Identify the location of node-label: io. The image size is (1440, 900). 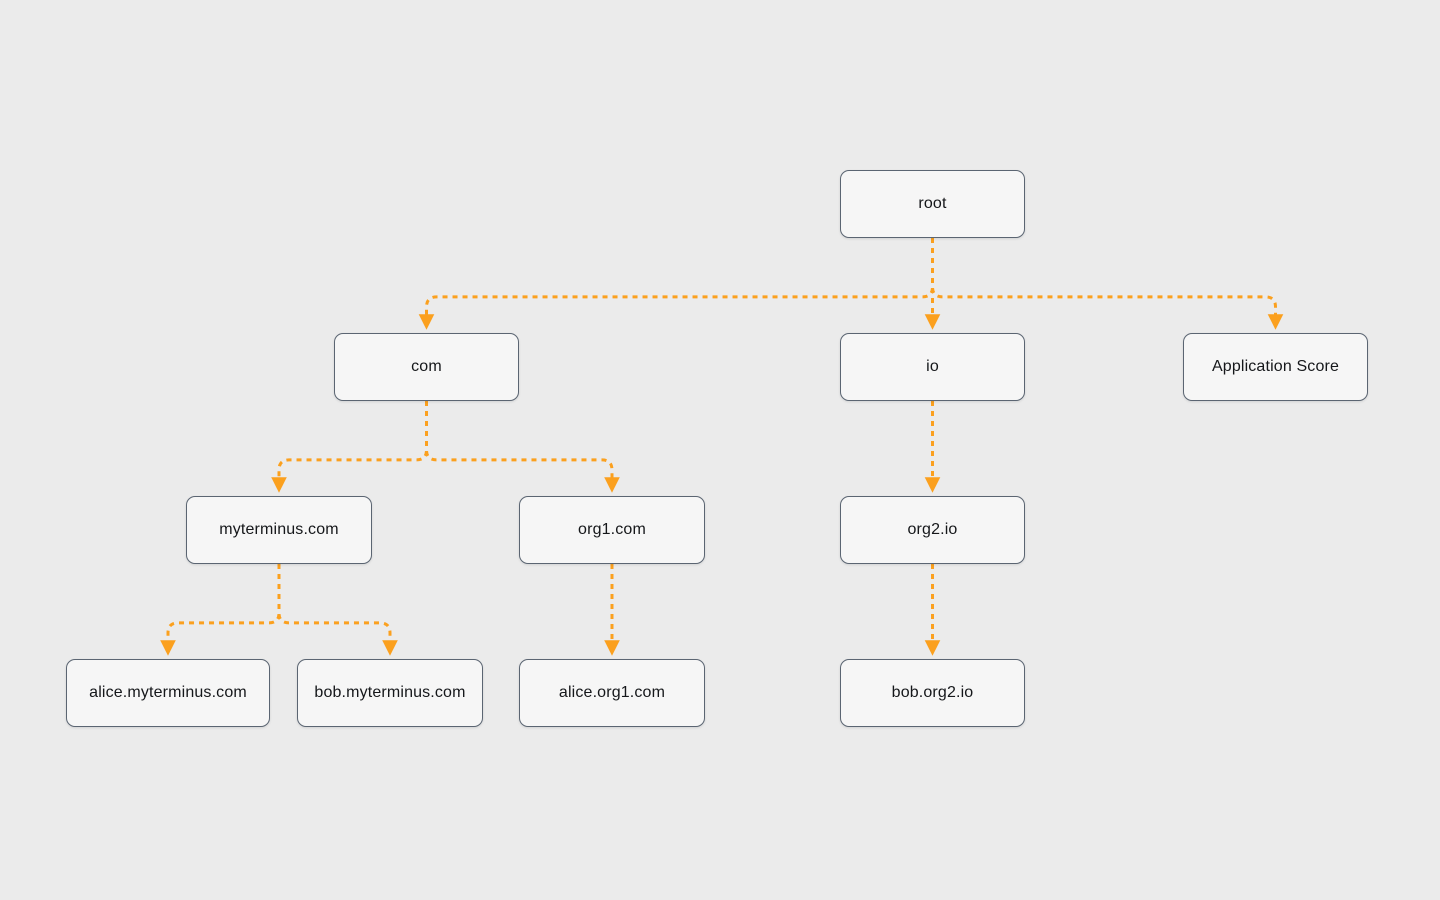
(932, 366).